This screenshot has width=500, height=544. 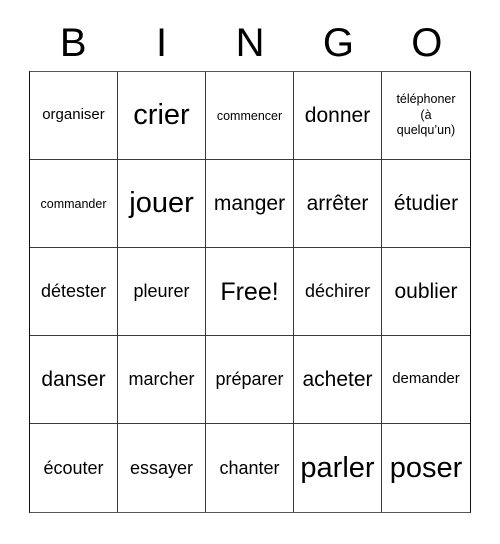 I want to click on bingo-cell-text: jouer, so click(x=161, y=203).